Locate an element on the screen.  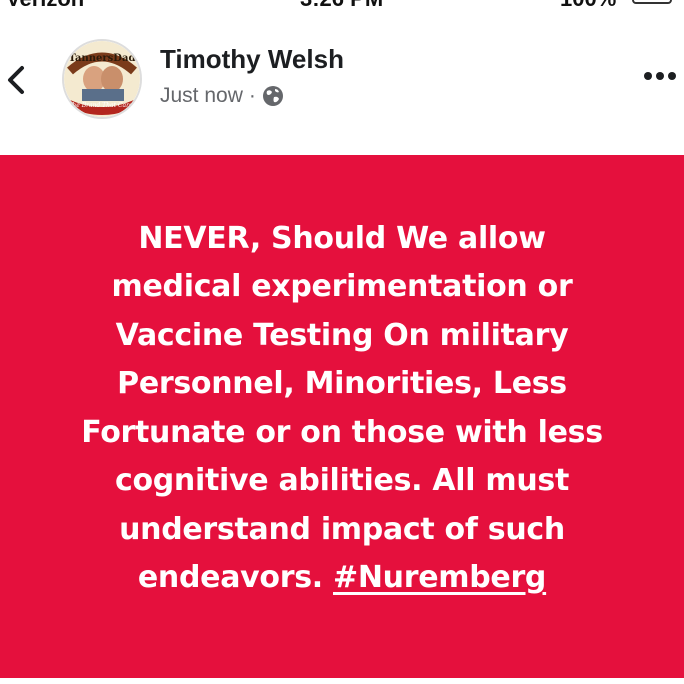
avatar: TannersDad The Brand That Cares is located at coordinates (102, 79).